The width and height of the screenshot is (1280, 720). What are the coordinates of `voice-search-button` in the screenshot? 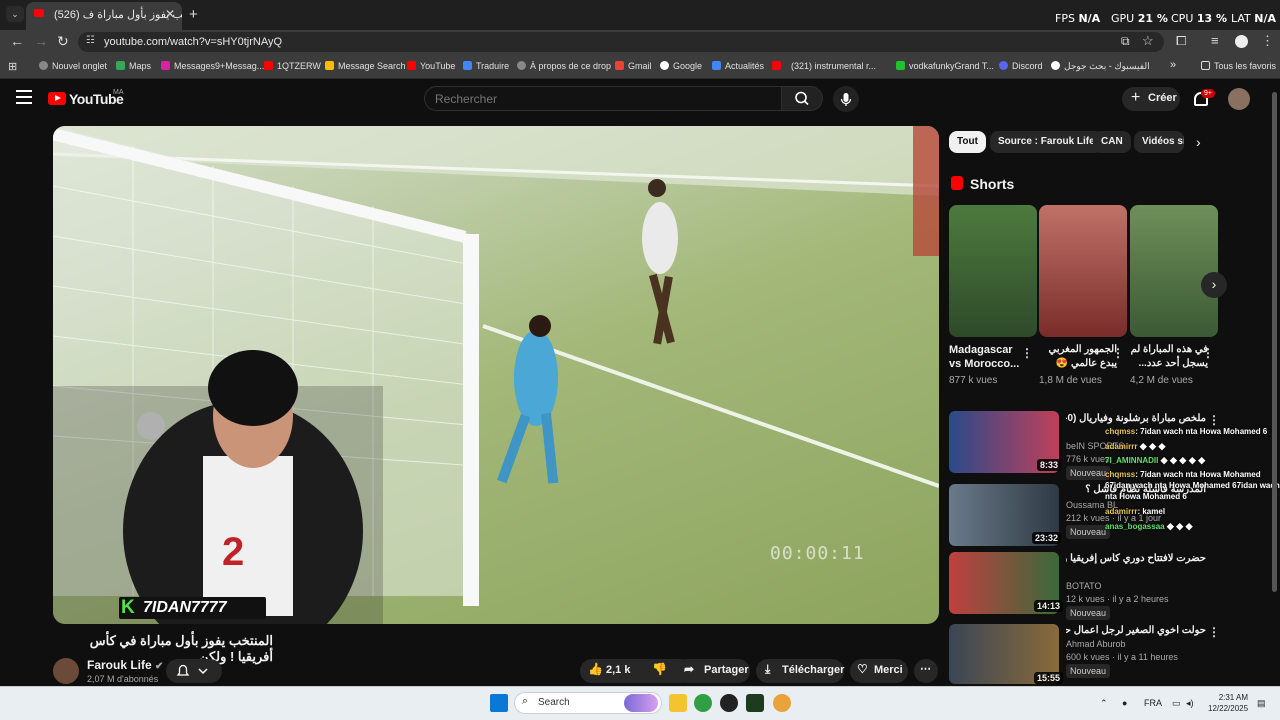 It's located at (846, 99).